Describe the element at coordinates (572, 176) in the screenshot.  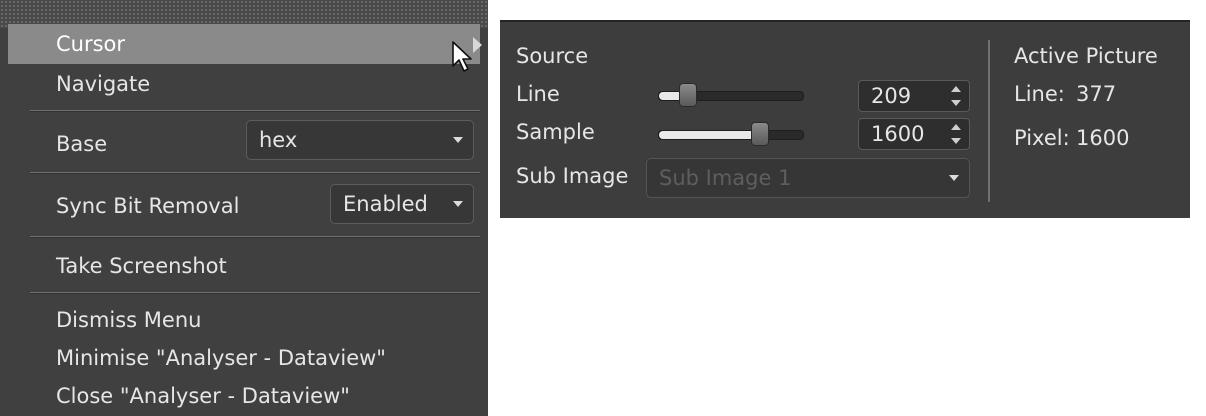
I see `sub-image-label: Sub Image` at that location.